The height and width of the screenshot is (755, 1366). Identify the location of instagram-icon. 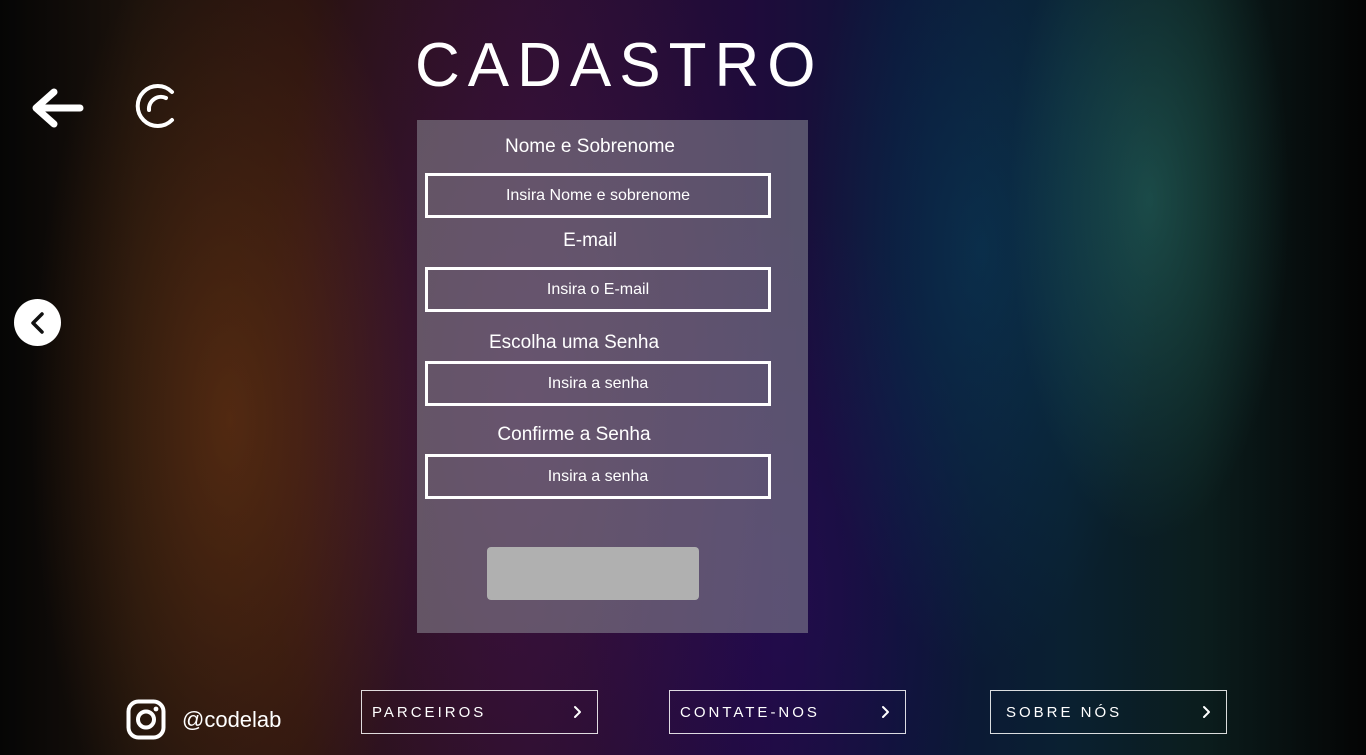
(146, 719).